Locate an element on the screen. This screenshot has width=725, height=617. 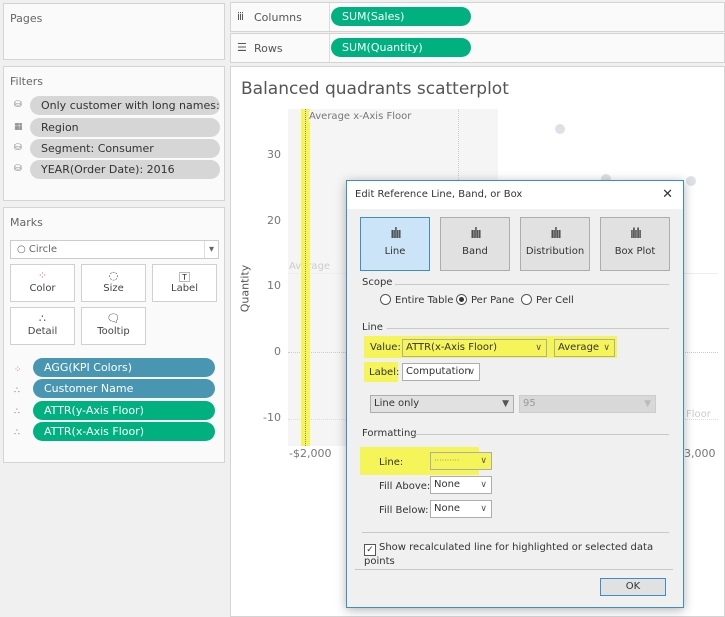
fill-above-label: Fill Above: is located at coordinates (405, 486).